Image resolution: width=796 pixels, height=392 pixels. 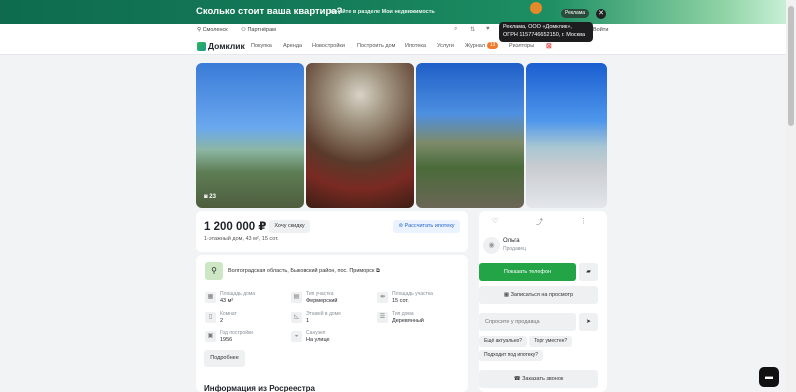 What do you see at coordinates (491, 245) in the screenshot?
I see `avatar: ◉` at bounding box center [491, 245].